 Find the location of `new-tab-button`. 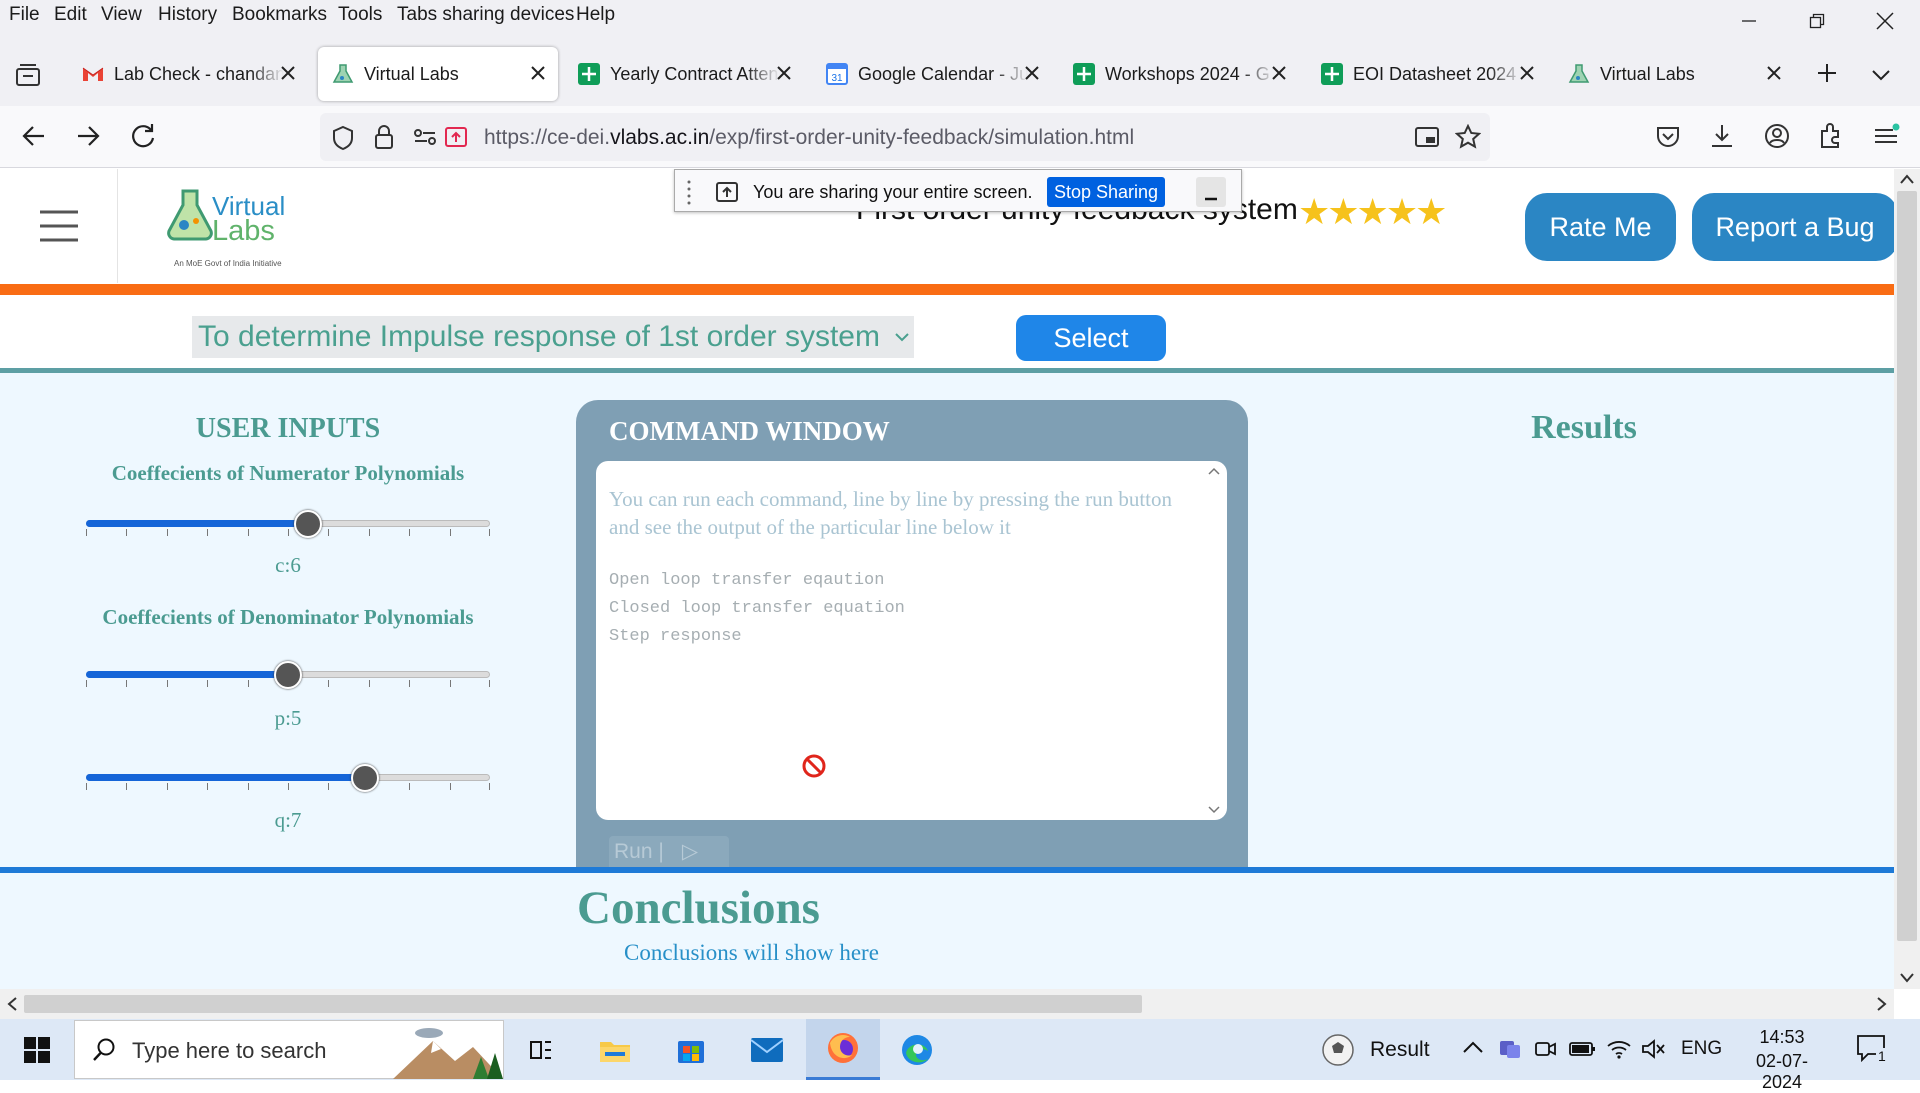

new-tab-button is located at coordinates (1831, 77).